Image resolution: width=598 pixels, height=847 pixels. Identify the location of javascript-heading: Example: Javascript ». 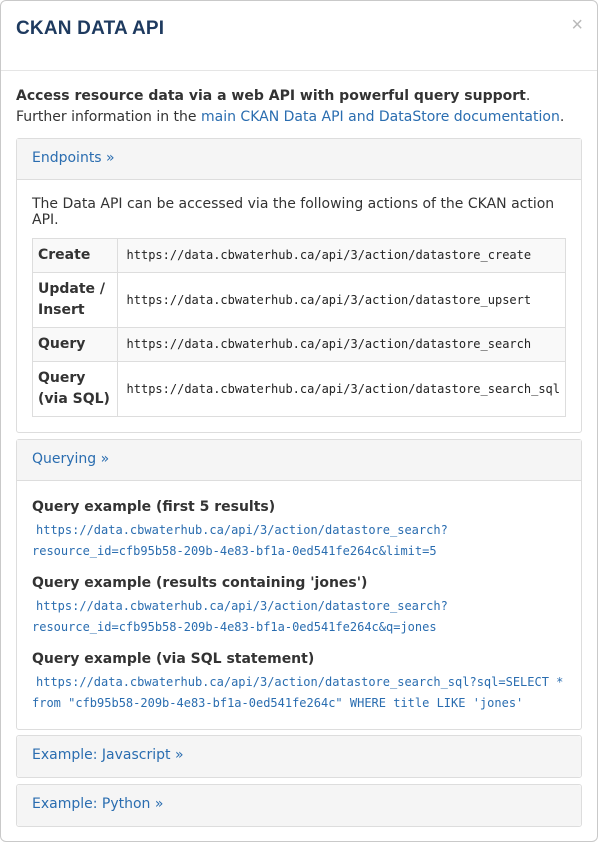
(299, 756).